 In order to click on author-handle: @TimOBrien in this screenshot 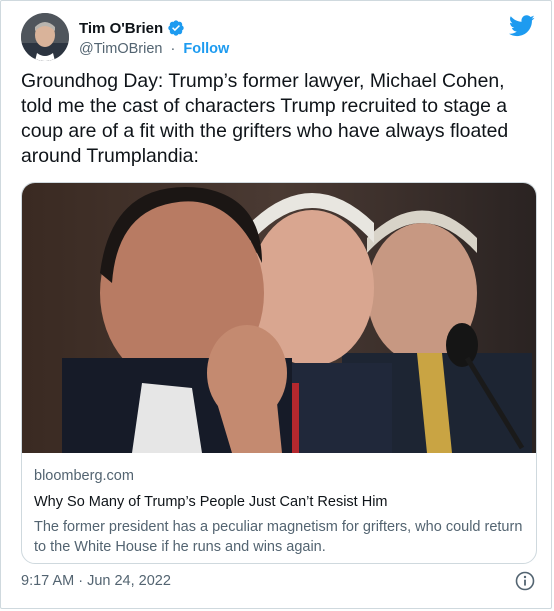, I will do `click(120, 49)`.